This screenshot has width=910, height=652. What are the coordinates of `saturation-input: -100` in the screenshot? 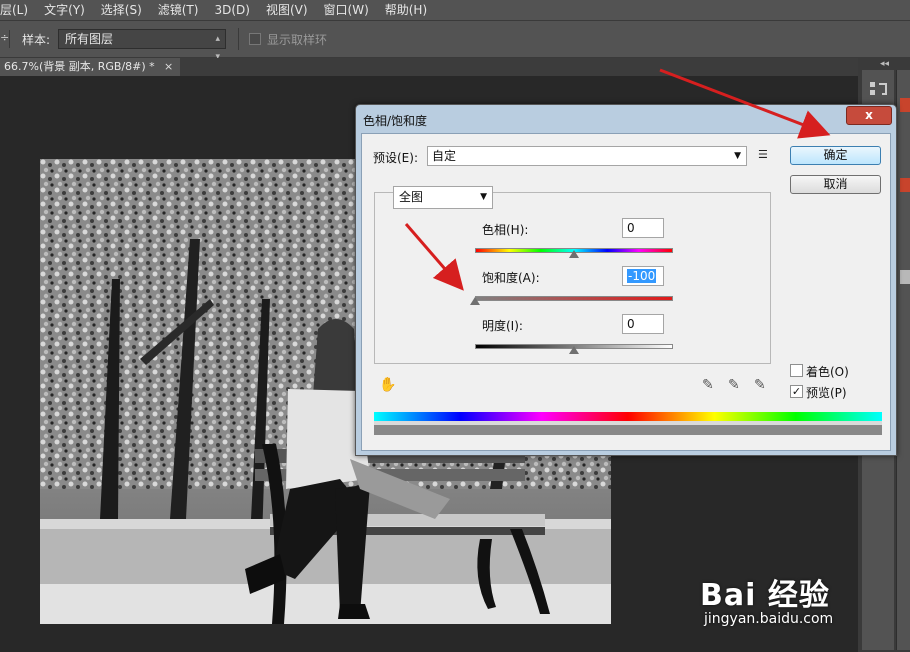 It's located at (643, 276).